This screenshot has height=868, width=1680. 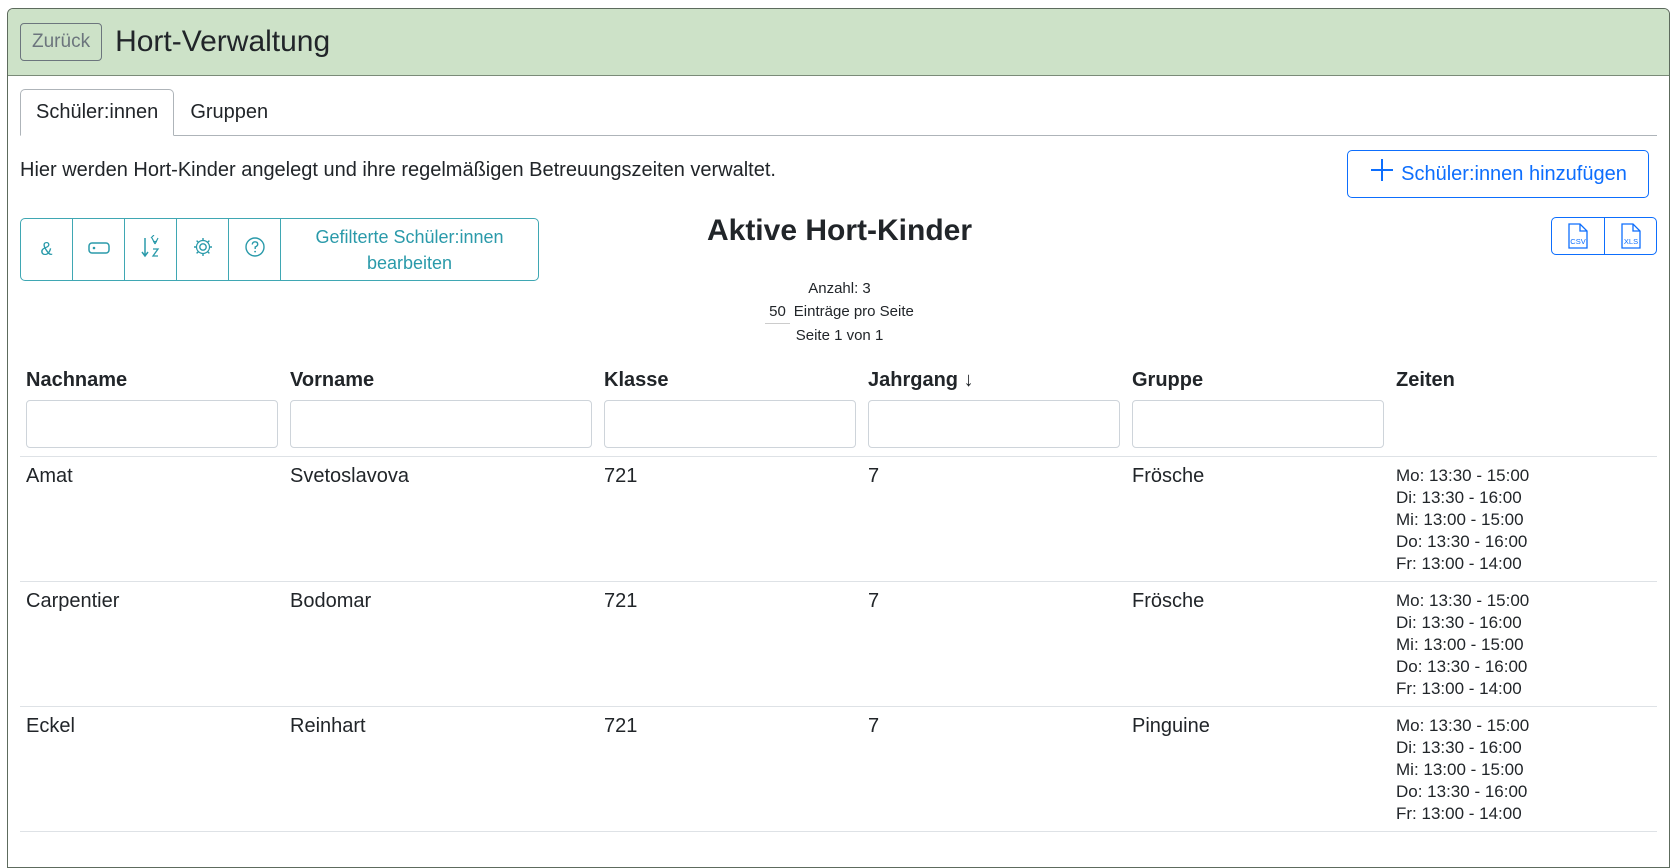 I want to click on count-label: Anzahl: 3, so click(x=839, y=288).